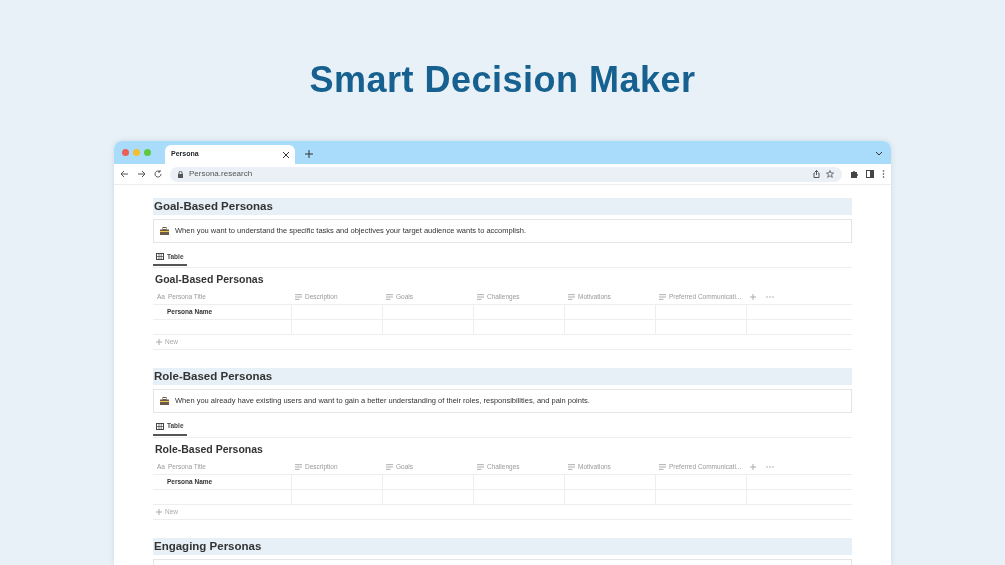  Describe the element at coordinates (209, 449) in the screenshot. I see `table-title: Role-Based Personas` at that location.